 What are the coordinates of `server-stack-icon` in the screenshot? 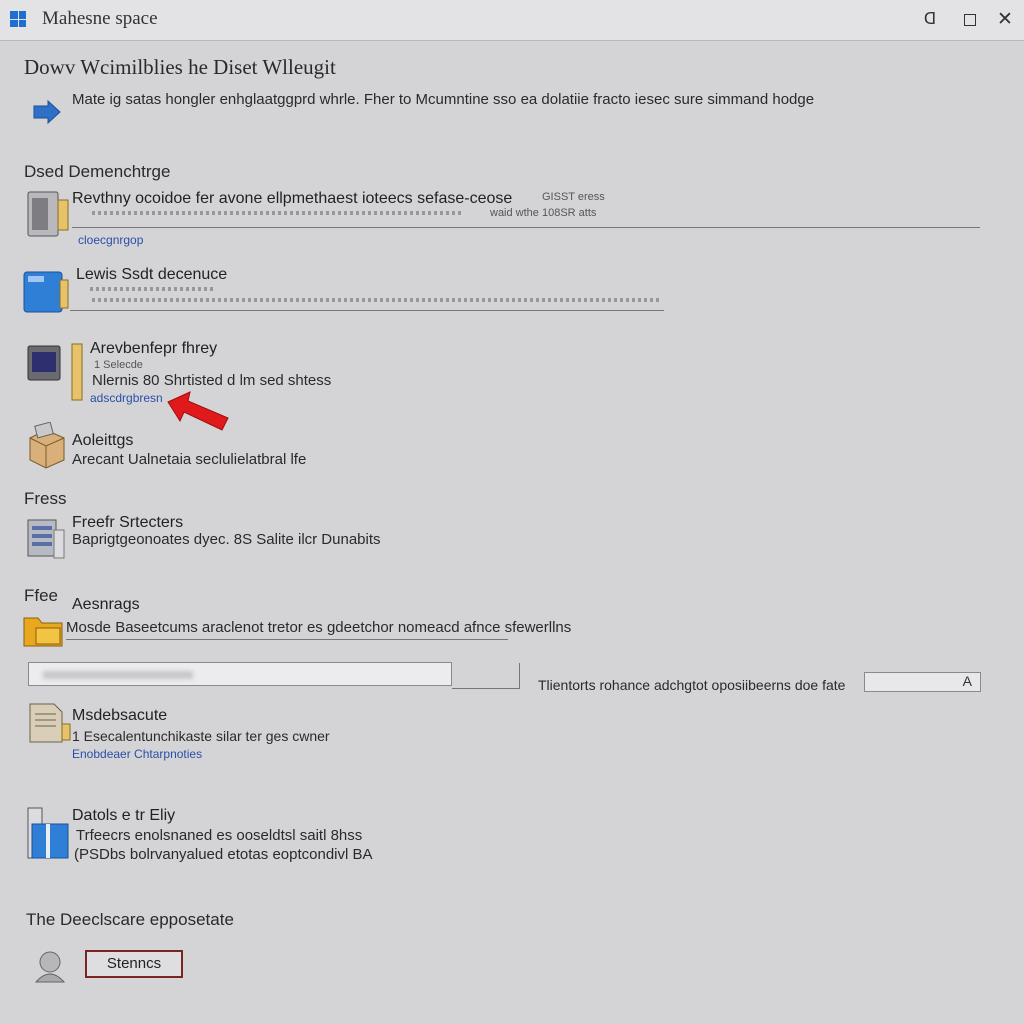 It's located at (46, 539).